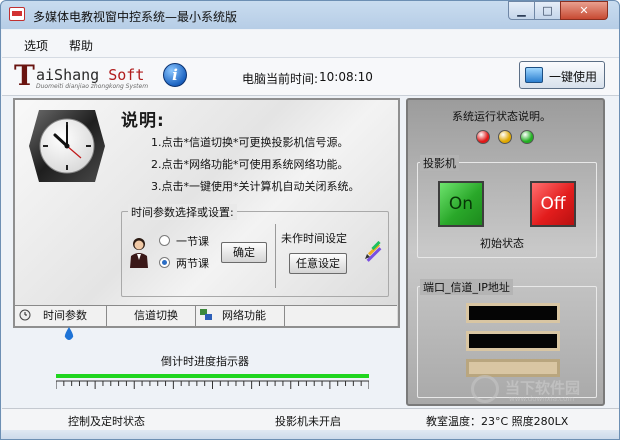 This screenshot has width=620, height=440. I want to click on one-key-button: 一键使用, so click(562, 75).